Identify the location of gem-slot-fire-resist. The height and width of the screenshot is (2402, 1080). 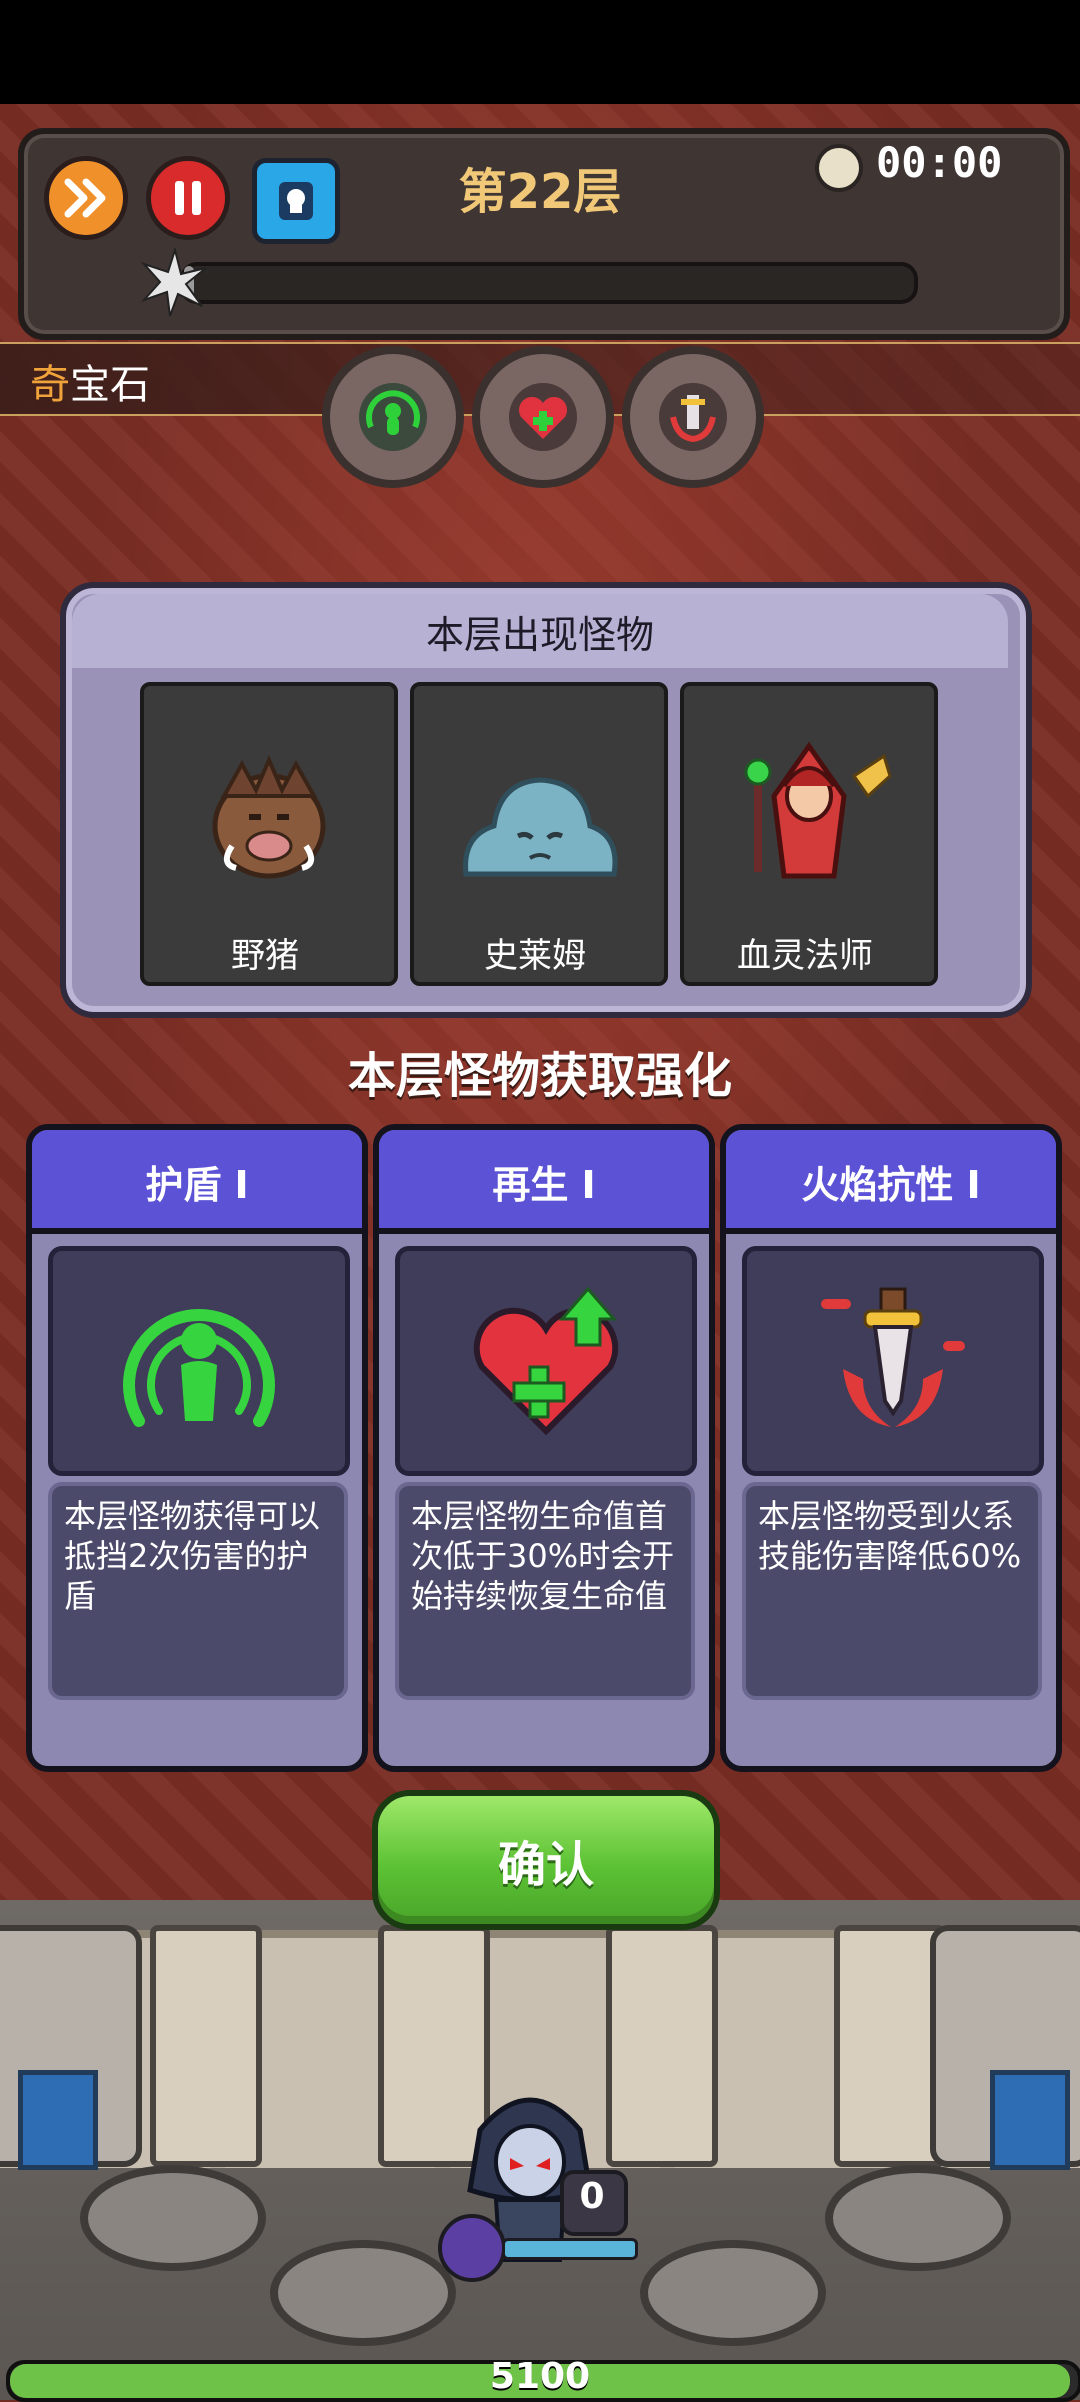
(693, 417).